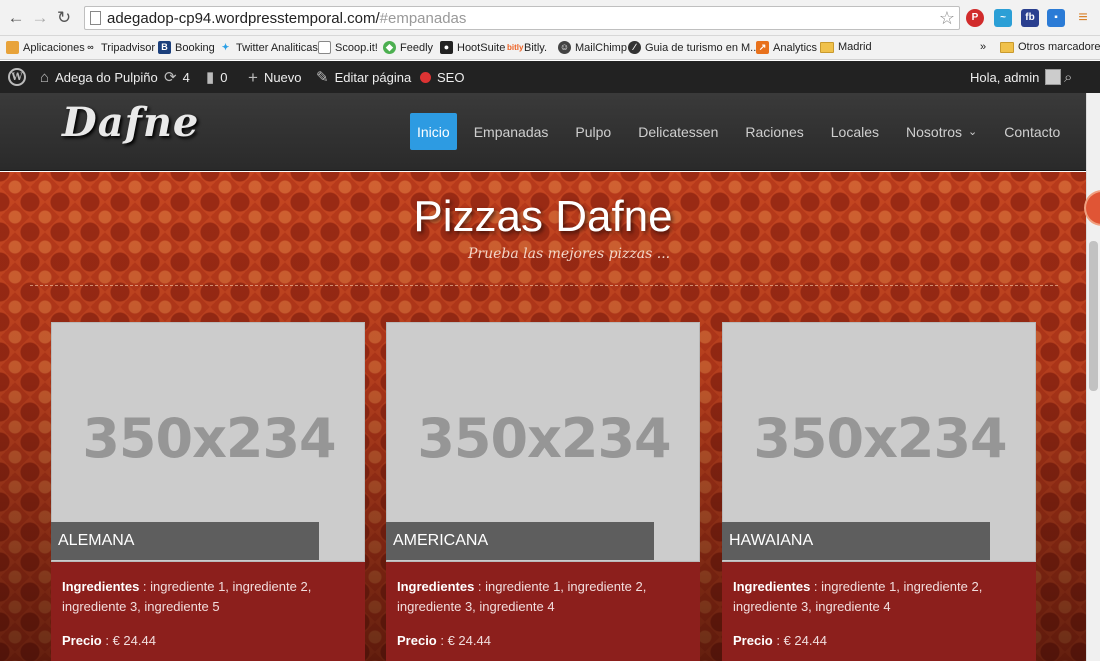 The height and width of the screenshot is (661, 1100). What do you see at coordinates (54, 47) in the screenshot?
I see `bookmark-label: Aplicaciones` at bounding box center [54, 47].